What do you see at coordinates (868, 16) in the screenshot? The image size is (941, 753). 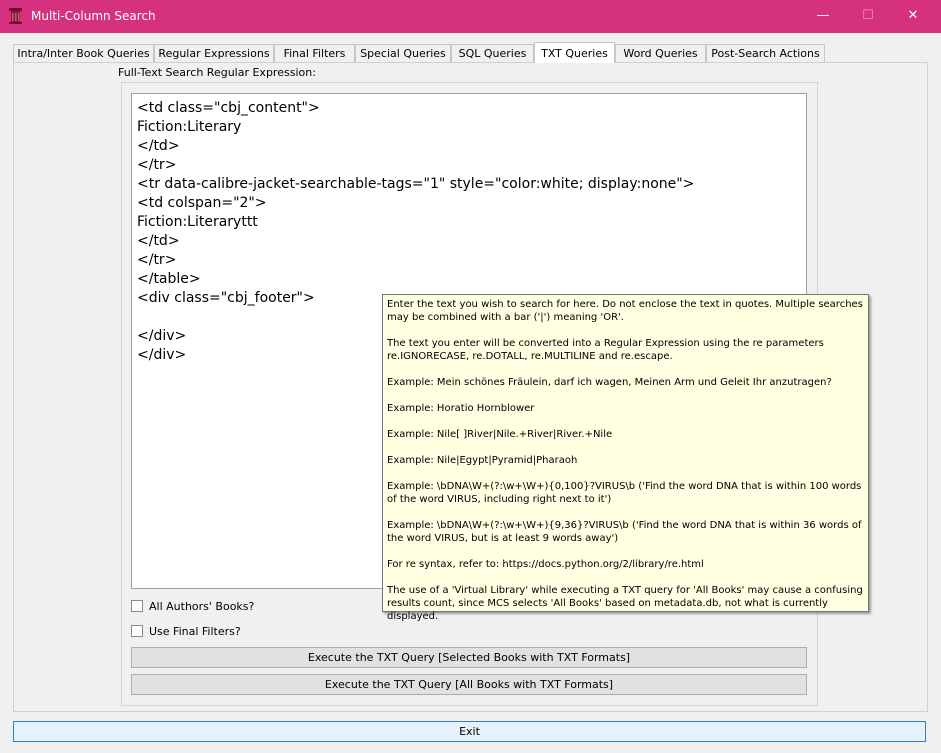 I see `maximize-button: ☐` at bounding box center [868, 16].